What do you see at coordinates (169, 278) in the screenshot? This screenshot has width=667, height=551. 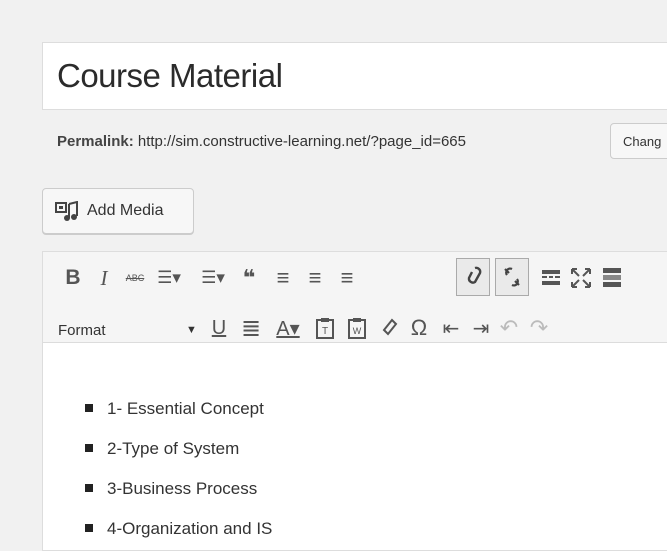 I see `bulleted-list-button: ☰▾` at bounding box center [169, 278].